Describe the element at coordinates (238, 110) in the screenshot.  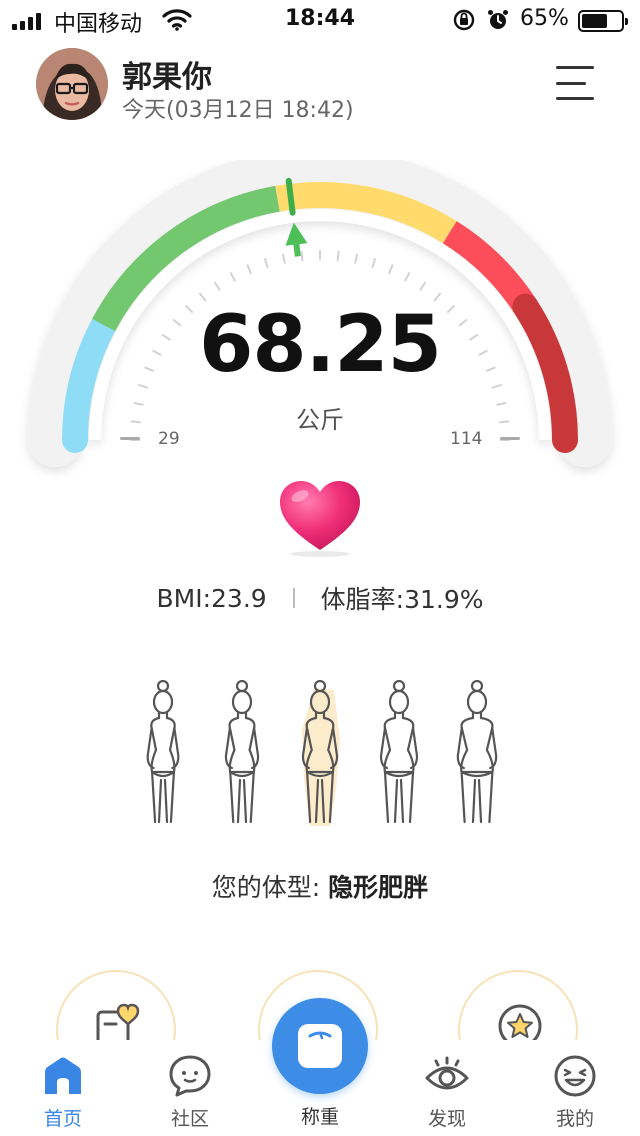
I see `record-date: 今天(03月12日 18:42)` at that location.